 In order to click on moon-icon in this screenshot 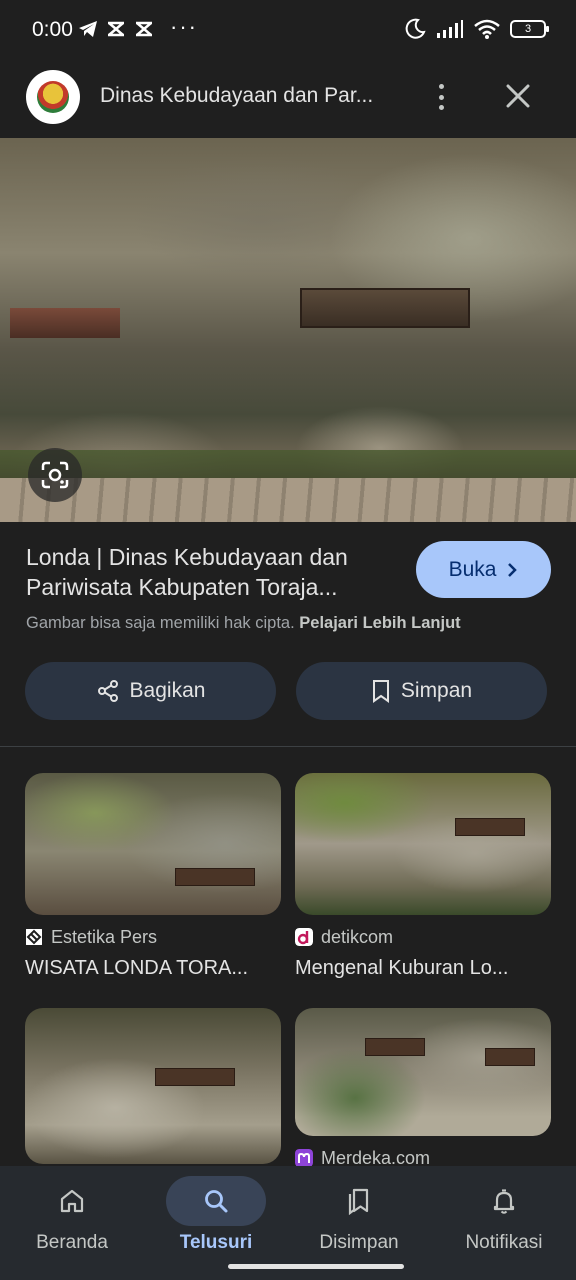, I will do `click(415, 28)`.